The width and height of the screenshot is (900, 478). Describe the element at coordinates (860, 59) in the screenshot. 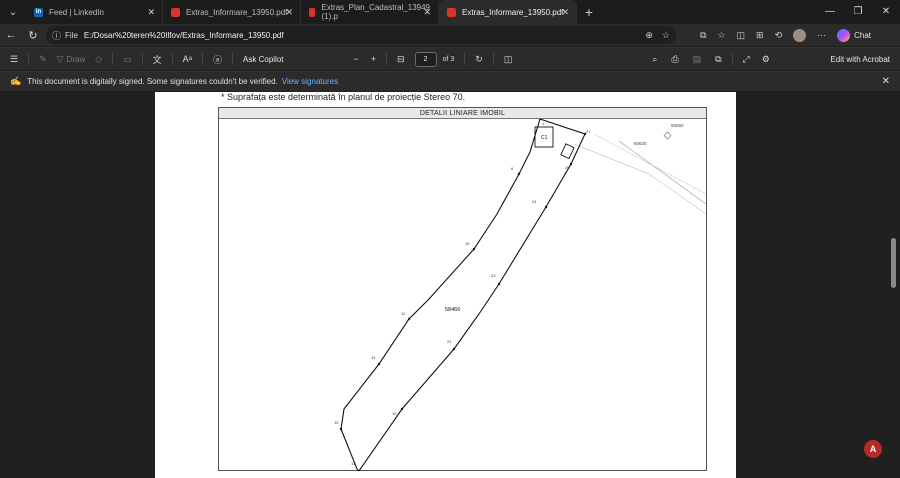

I see `edit-with-acrobat-button: Edit with Acrobat` at that location.